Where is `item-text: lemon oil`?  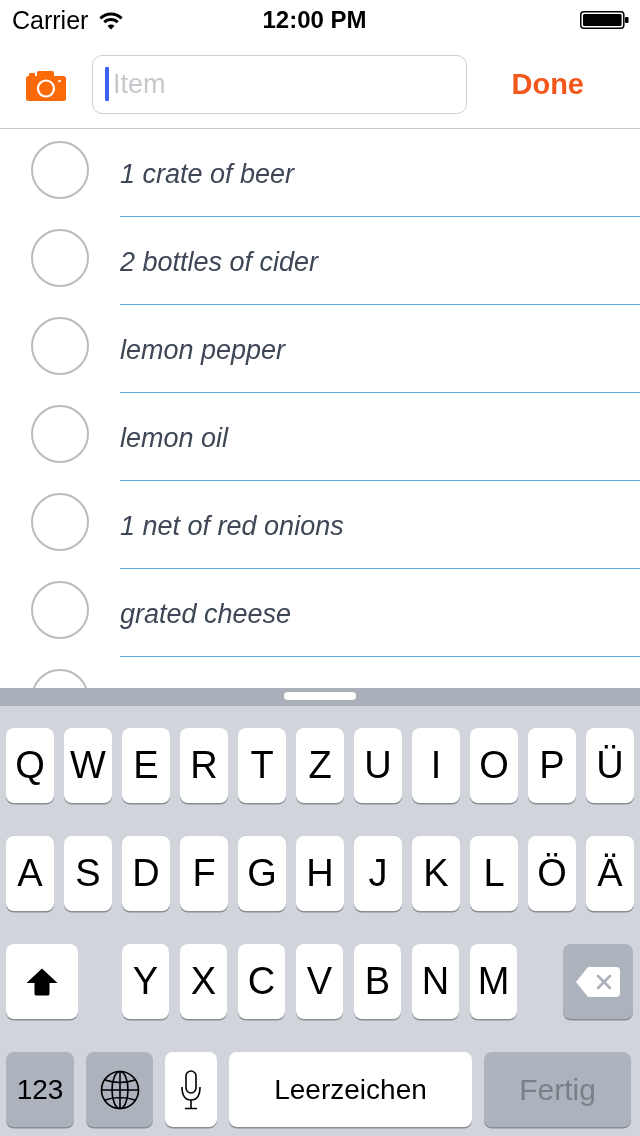 item-text: lemon oil is located at coordinates (174, 438).